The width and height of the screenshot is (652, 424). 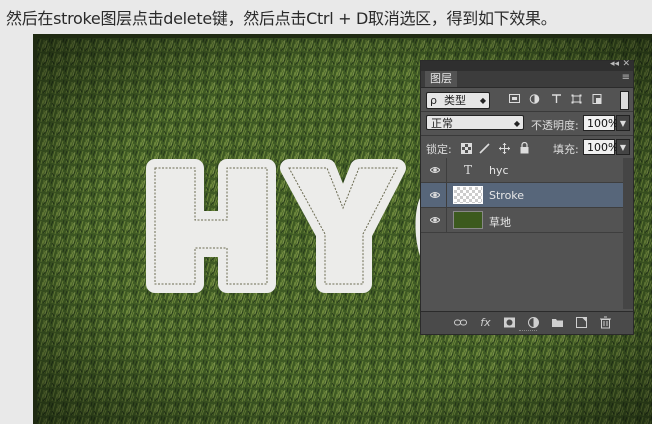 I want to click on close-icon: ✕, so click(x=626, y=64).